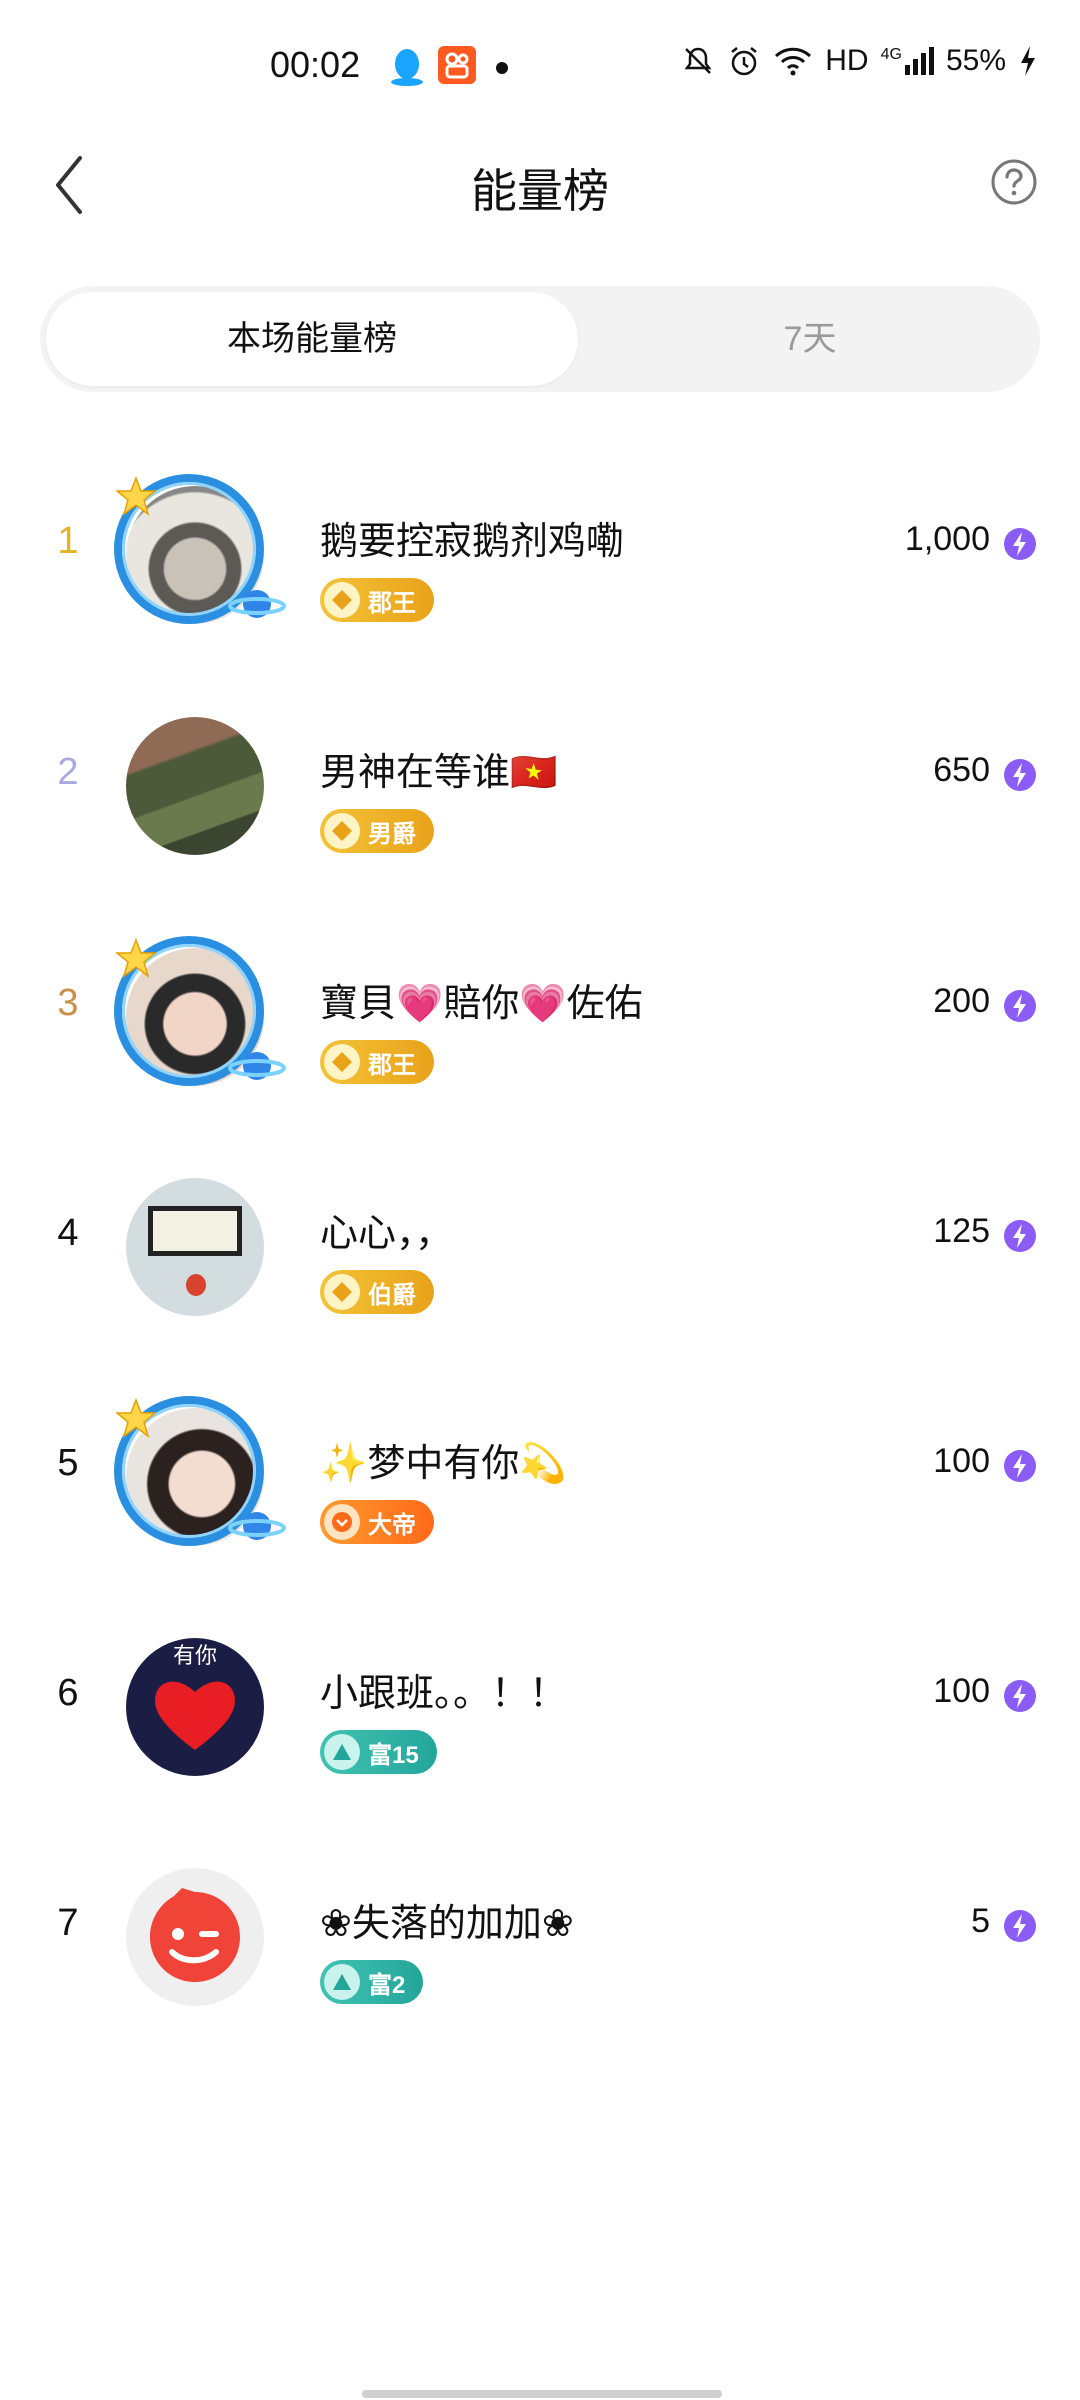 This screenshot has width=1080, height=2400. I want to click on kuaishou-default-avatar-icon, so click(195, 1935).